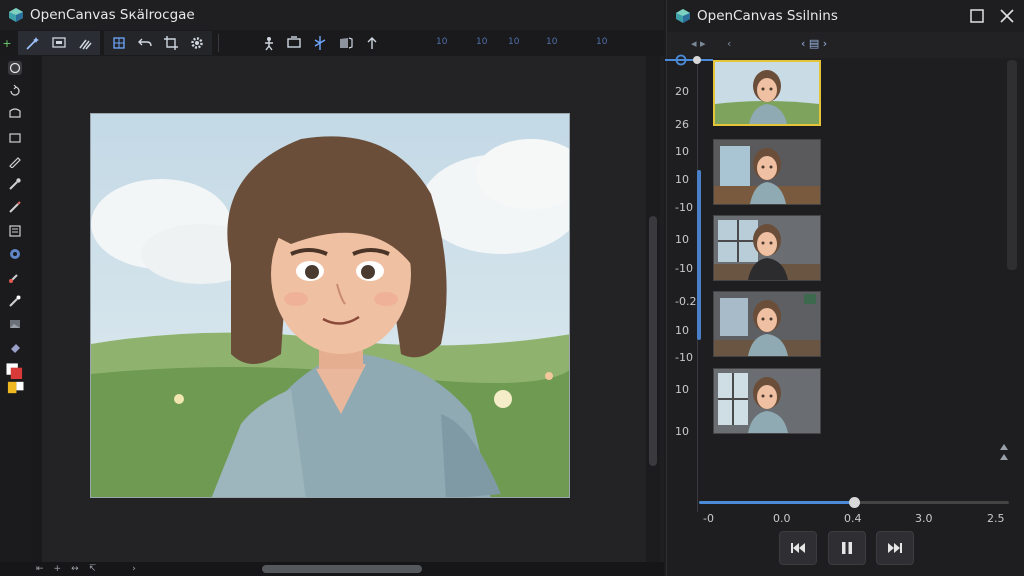 Image resolution: width=1024 pixels, height=576 pixels. I want to click on frame-nav: ‹ ▤ ›, so click(814, 43).